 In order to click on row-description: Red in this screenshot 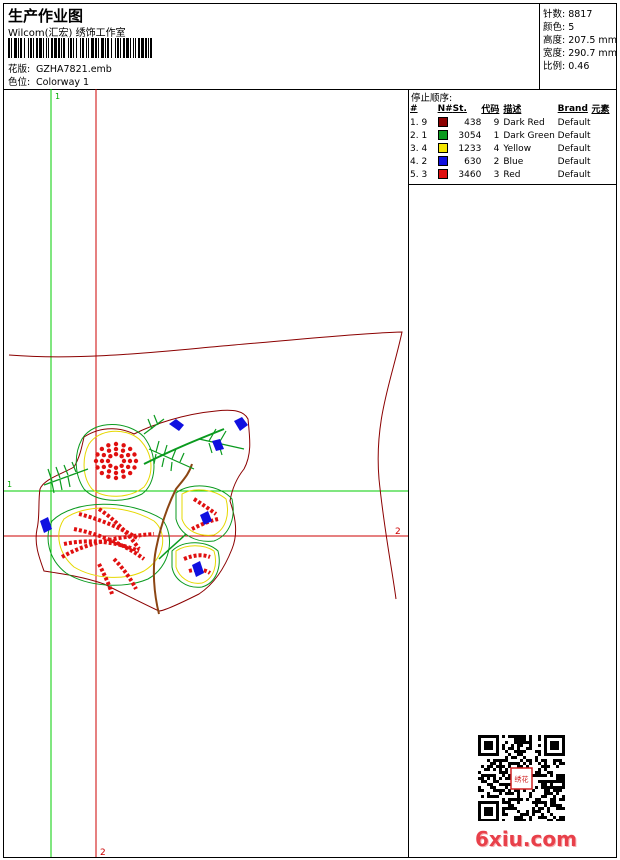, I will do `click(512, 174)`.